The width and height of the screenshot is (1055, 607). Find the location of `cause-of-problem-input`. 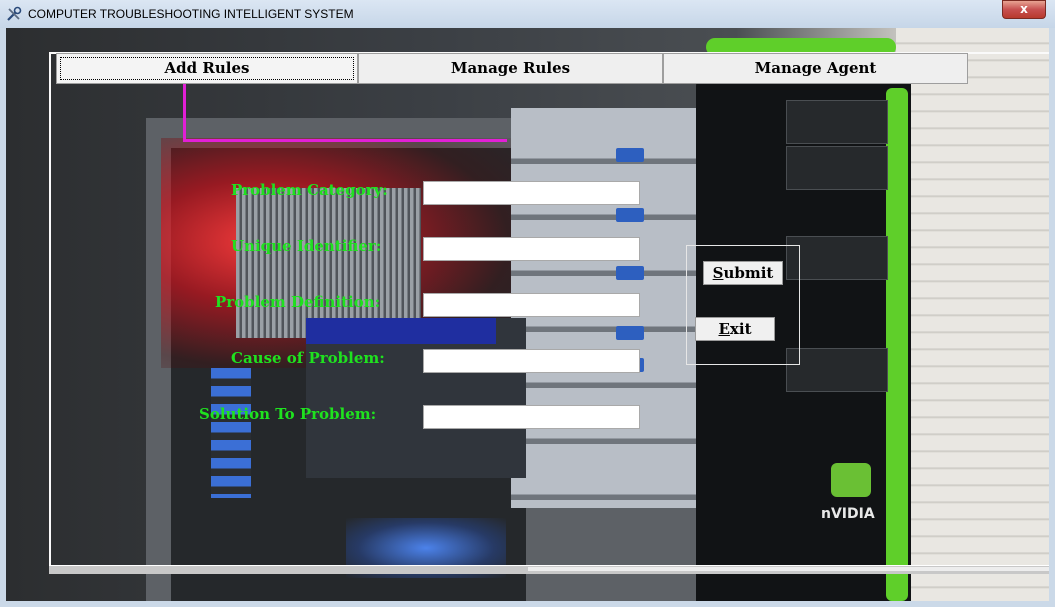

cause-of-problem-input is located at coordinates (531, 361).